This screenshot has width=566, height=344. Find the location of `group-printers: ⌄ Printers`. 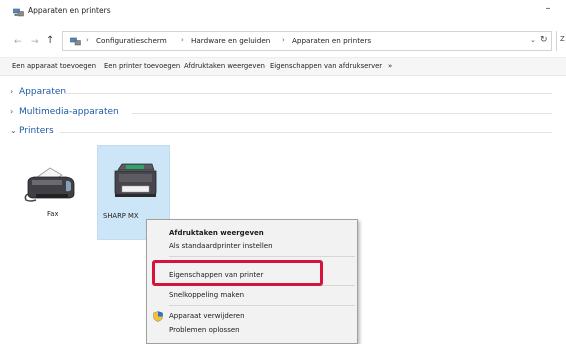

group-printers: ⌄ Printers is located at coordinates (32, 131).